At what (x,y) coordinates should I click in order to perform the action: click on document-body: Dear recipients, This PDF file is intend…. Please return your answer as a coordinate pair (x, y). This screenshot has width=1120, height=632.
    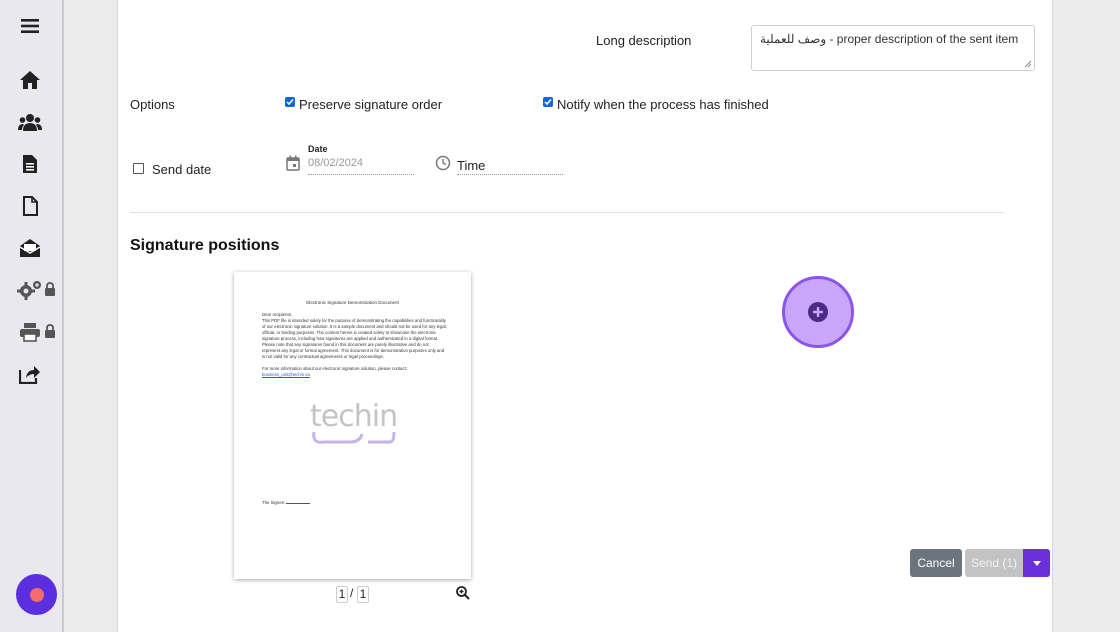
    Looking at the image, I should click on (354, 345).